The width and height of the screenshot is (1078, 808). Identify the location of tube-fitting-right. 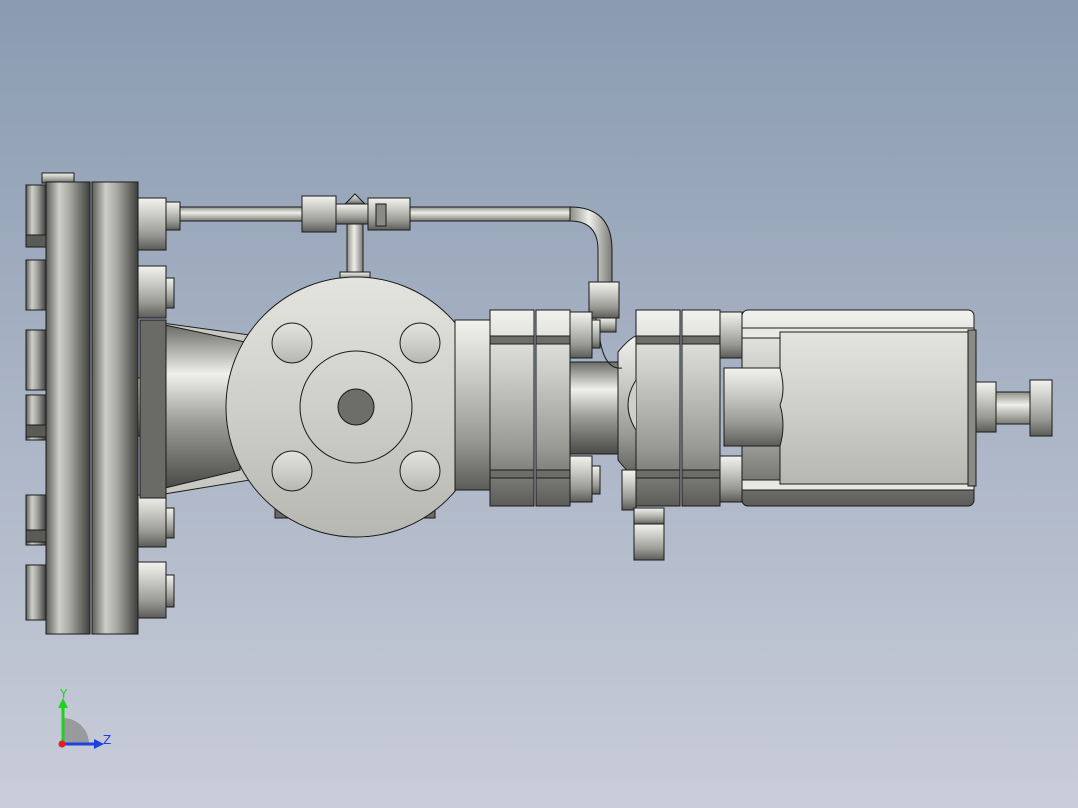
(389, 214).